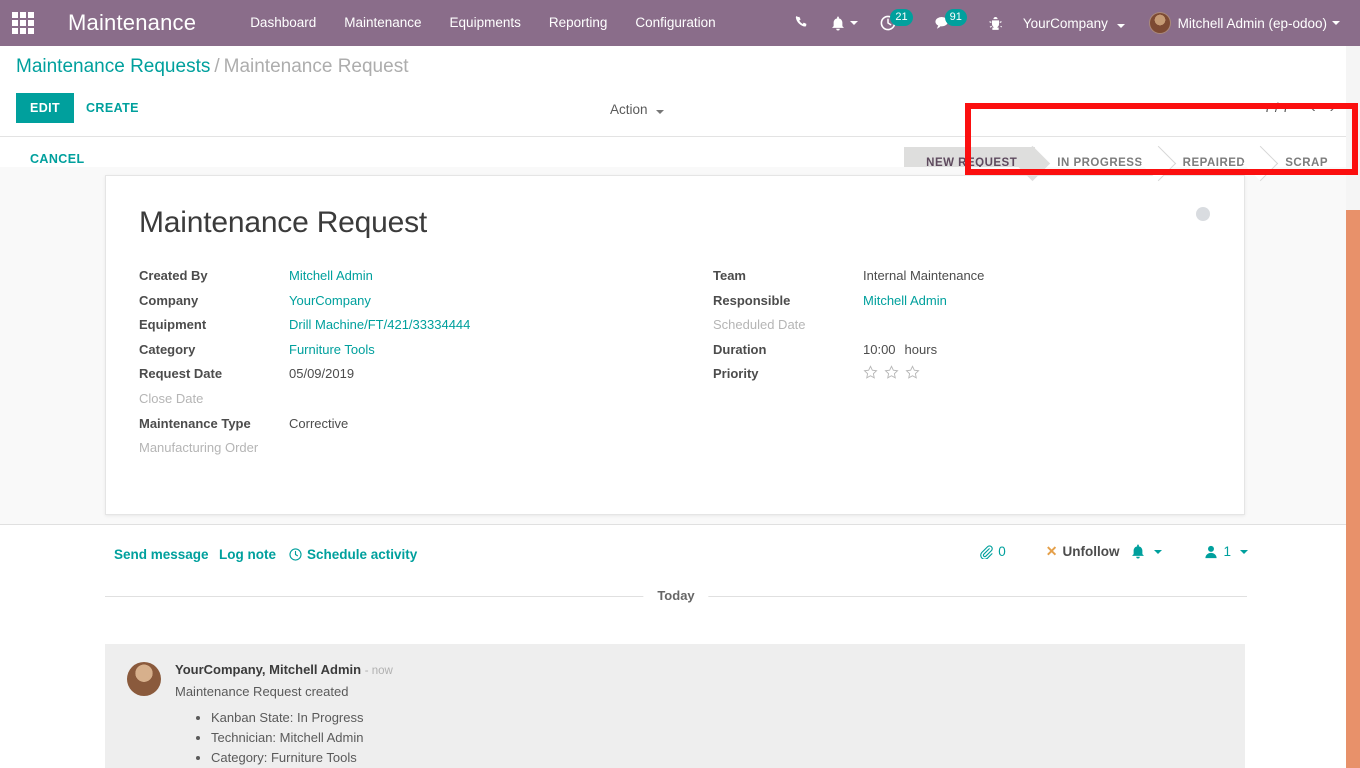  What do you see at coordinates (283, 222) in the screenshot?
I see `page-title: Maintenance Request` at bounding box center [283, 222].